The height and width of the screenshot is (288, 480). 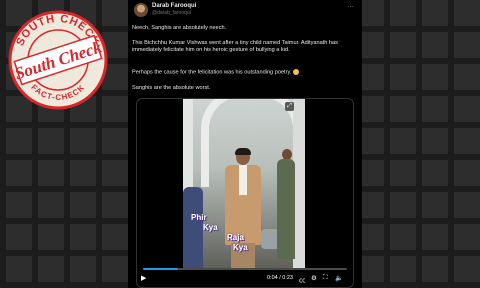 I want to click on progress-bar, so click(x=245, y=269).